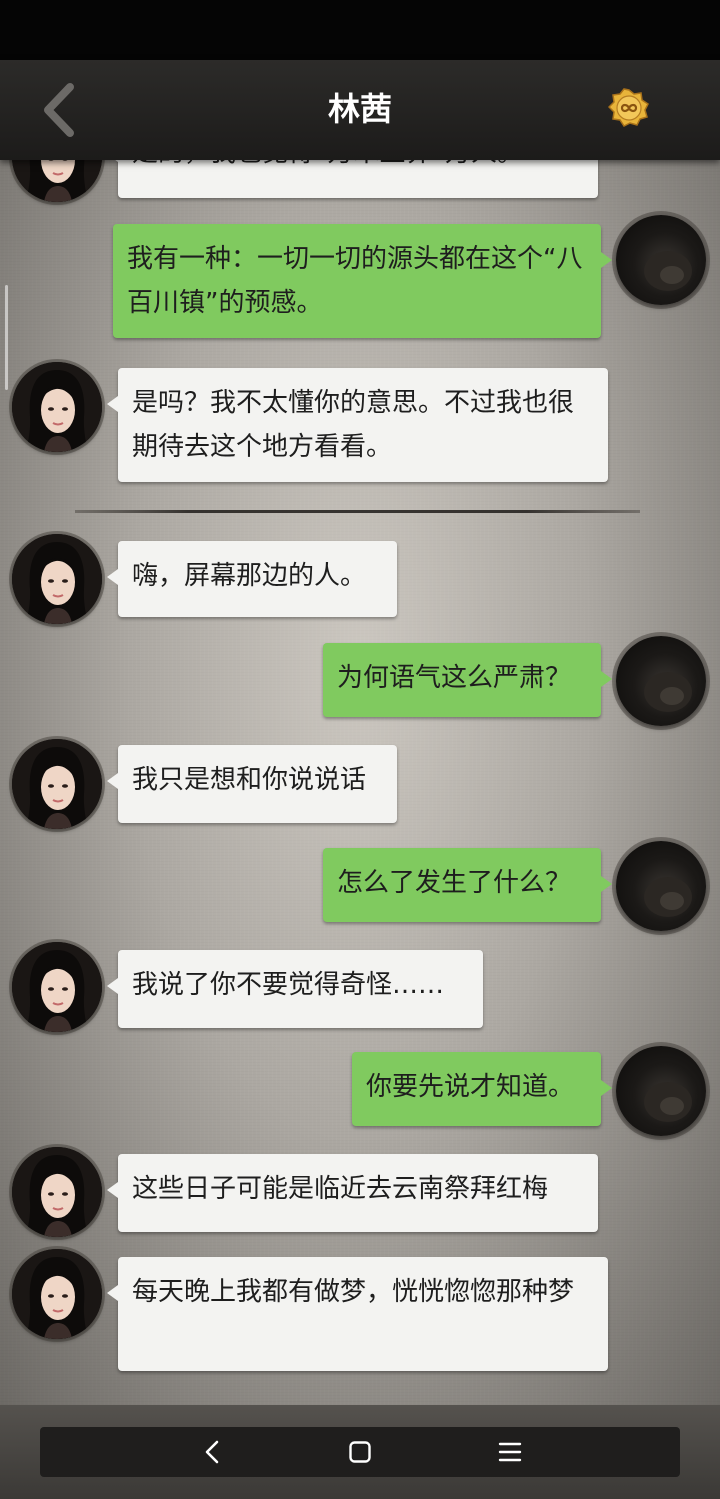 The width and height of the screenshot is (720, 1499). What do you see at coordinates (249, 780) in the screenshot?
I see `message-text: 我只是想和你说说话` at bounding box center [249, 780].